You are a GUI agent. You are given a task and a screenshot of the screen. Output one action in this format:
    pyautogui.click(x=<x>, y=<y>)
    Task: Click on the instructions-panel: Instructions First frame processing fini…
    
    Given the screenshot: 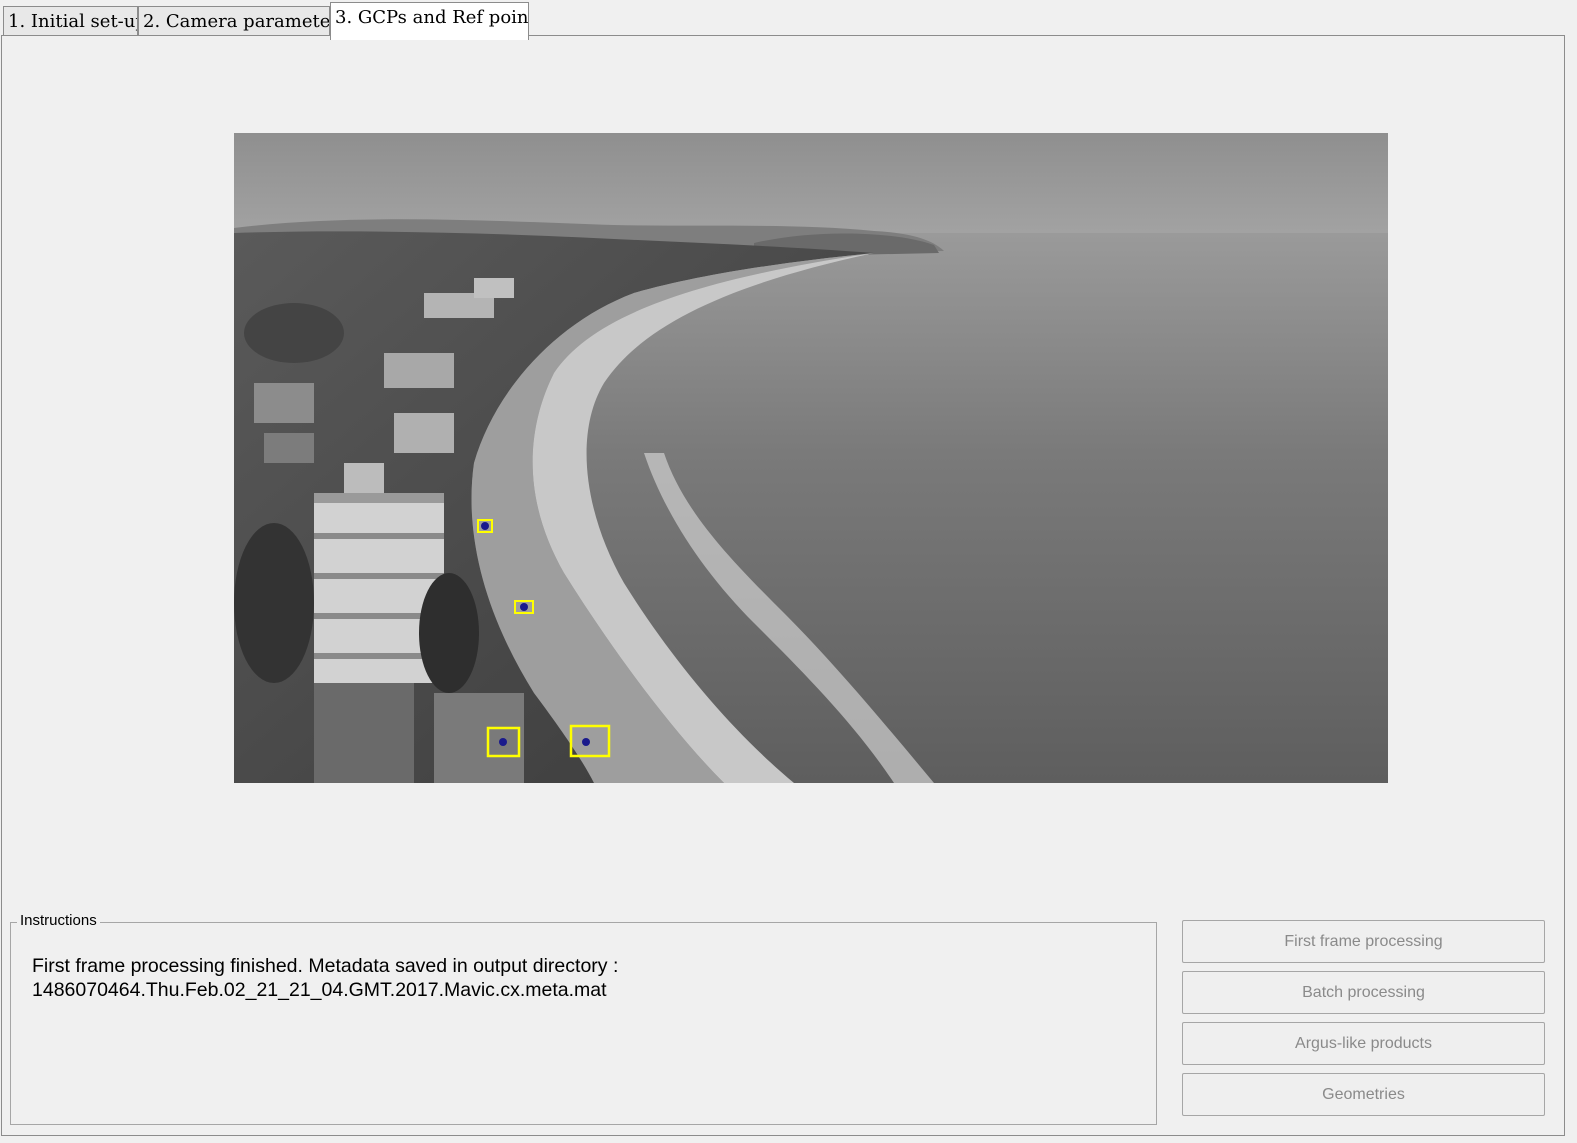 What is the action you would take?
    pyautogui.click(x=583, y=1018)
    